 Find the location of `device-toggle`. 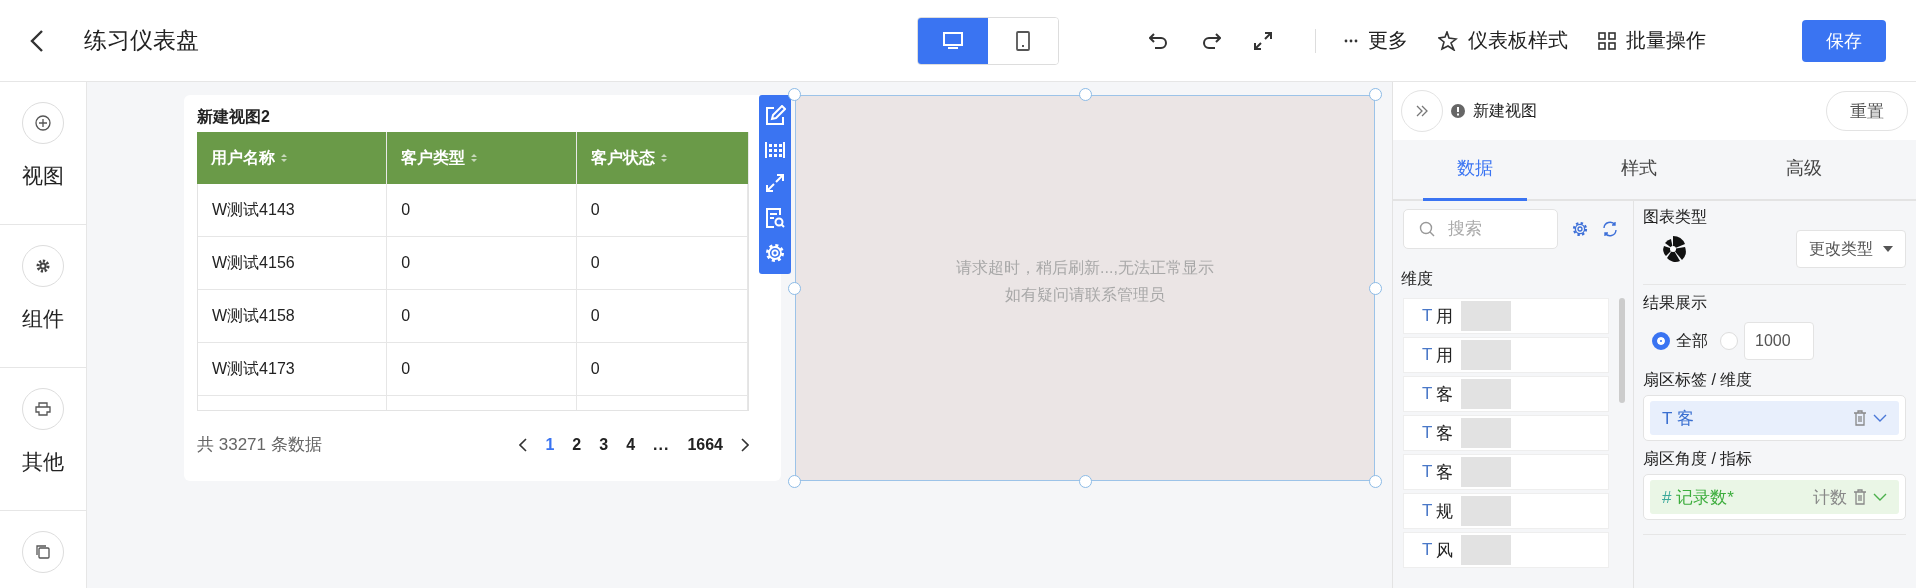

device-toggle is located at coordinates (953, 40).